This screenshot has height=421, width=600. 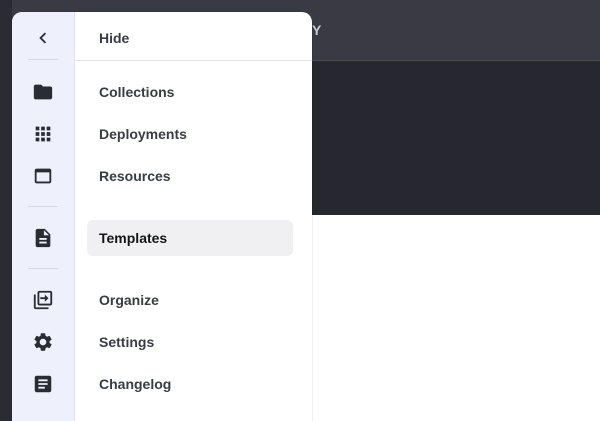 What do you see at coordinates (190, 176) in the screenshot?
I see `menu-item-resources: Resources` at bounding box center [190, 176].